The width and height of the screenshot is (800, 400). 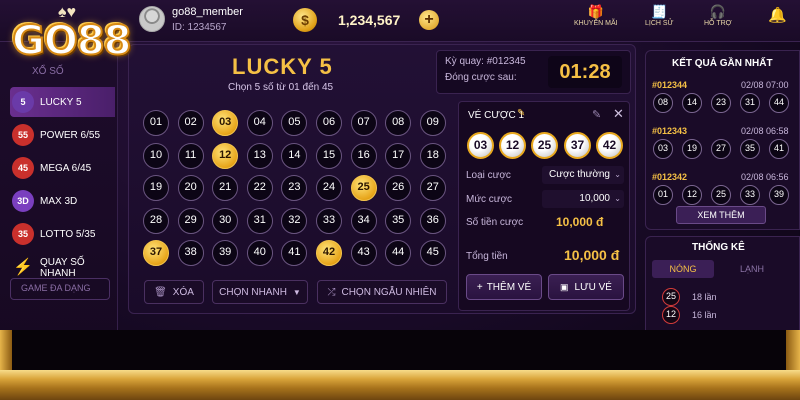 What do you see at coordinates (363, 123) in the screenshot?
I see `number-ball: 07` at bounding box center [363, 123].